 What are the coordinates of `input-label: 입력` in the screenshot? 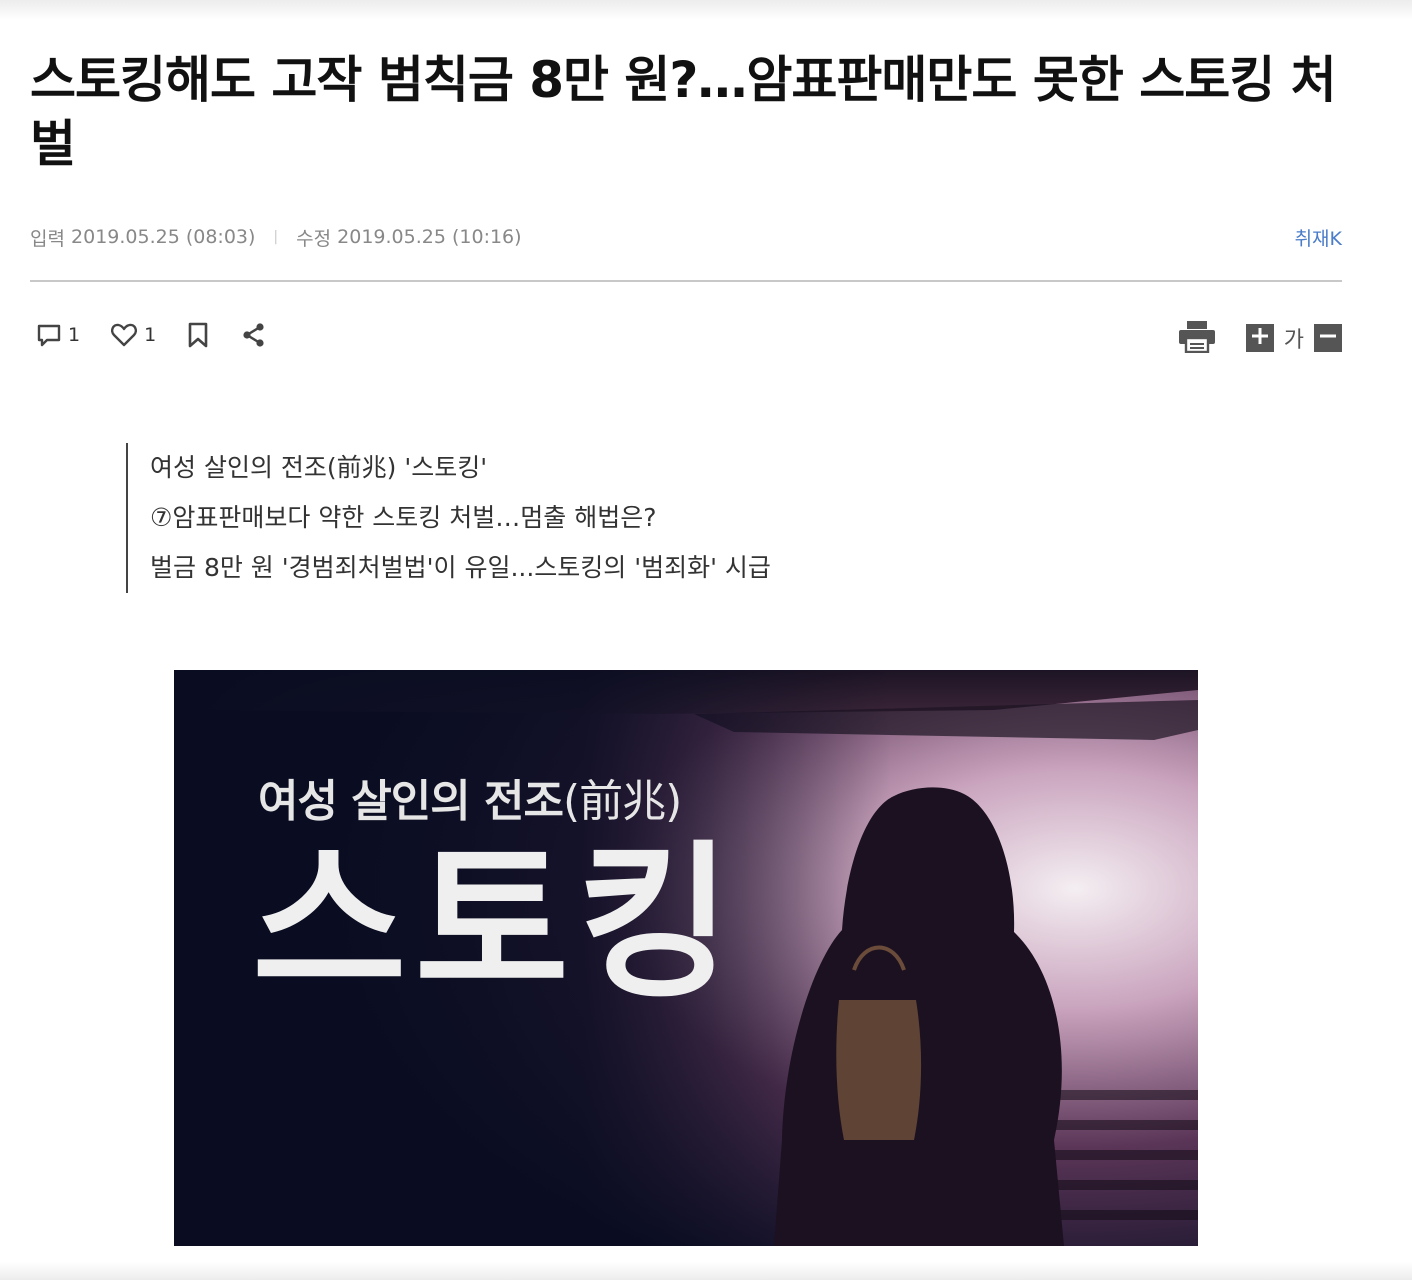 It's located at (47, 238).